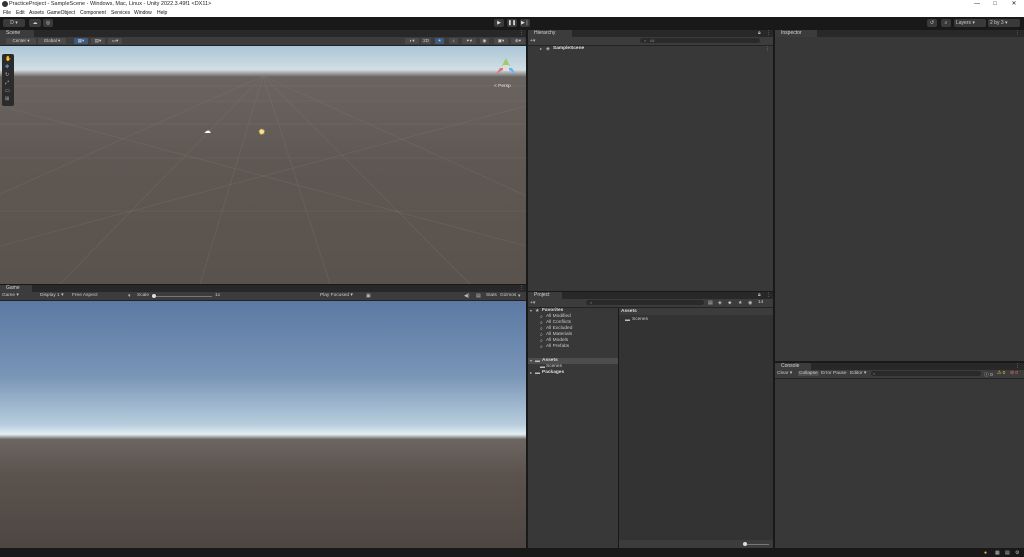  I want to click on mute-audio-icon: ▣, so click(368, 296).